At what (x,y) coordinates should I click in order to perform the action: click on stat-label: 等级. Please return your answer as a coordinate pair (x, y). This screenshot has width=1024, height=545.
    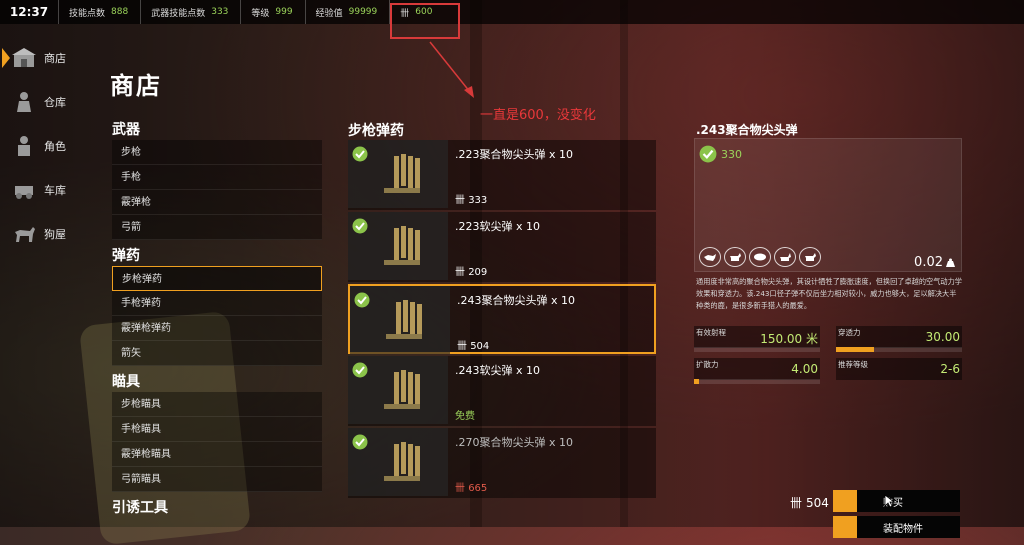
    Looking at the image, I should click on (260, 13).